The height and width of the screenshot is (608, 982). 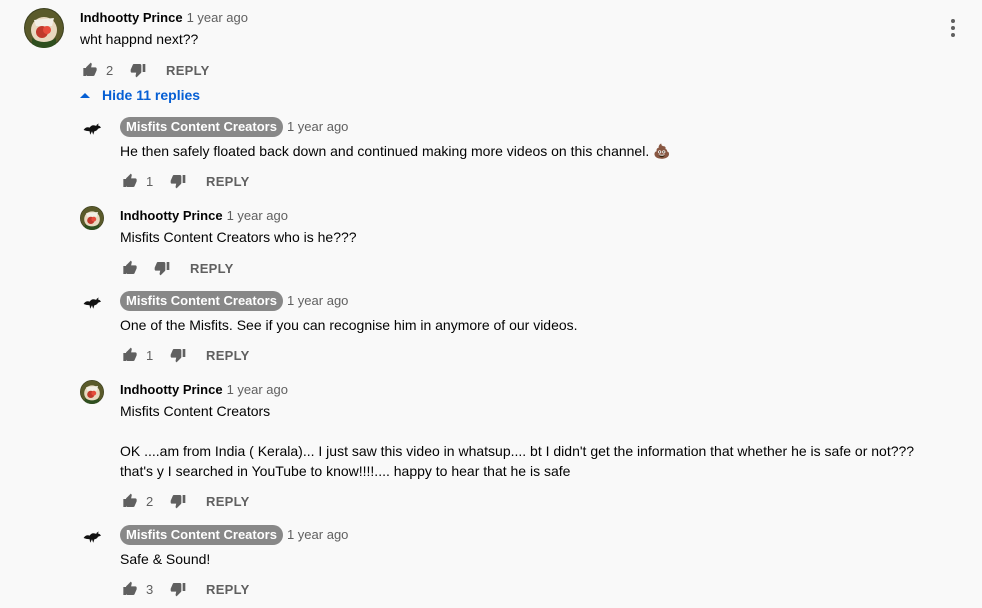 What do you see at coordinates (953, 28) in the screenshot?
I see `three-dot-menu-icon` at bounding box center [953, 28].